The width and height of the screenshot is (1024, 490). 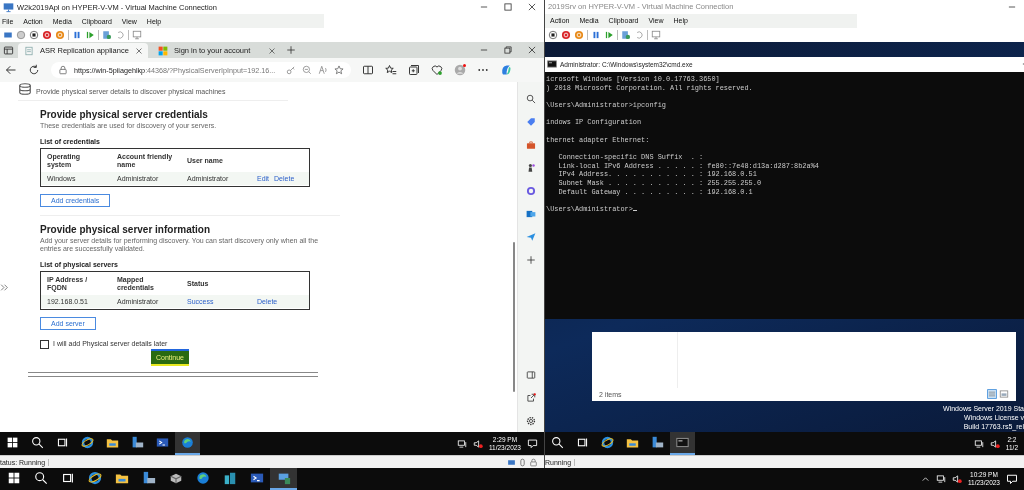 What do you see at coordinates (21, 35) in the screenshot?
I see `circle-icon` at bounding box center [21, 35].